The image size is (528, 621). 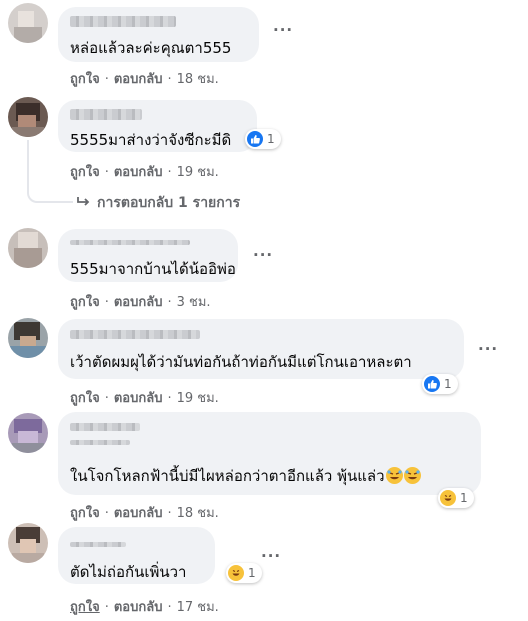 I want to click on thread-line, so click(x=50, y=171).